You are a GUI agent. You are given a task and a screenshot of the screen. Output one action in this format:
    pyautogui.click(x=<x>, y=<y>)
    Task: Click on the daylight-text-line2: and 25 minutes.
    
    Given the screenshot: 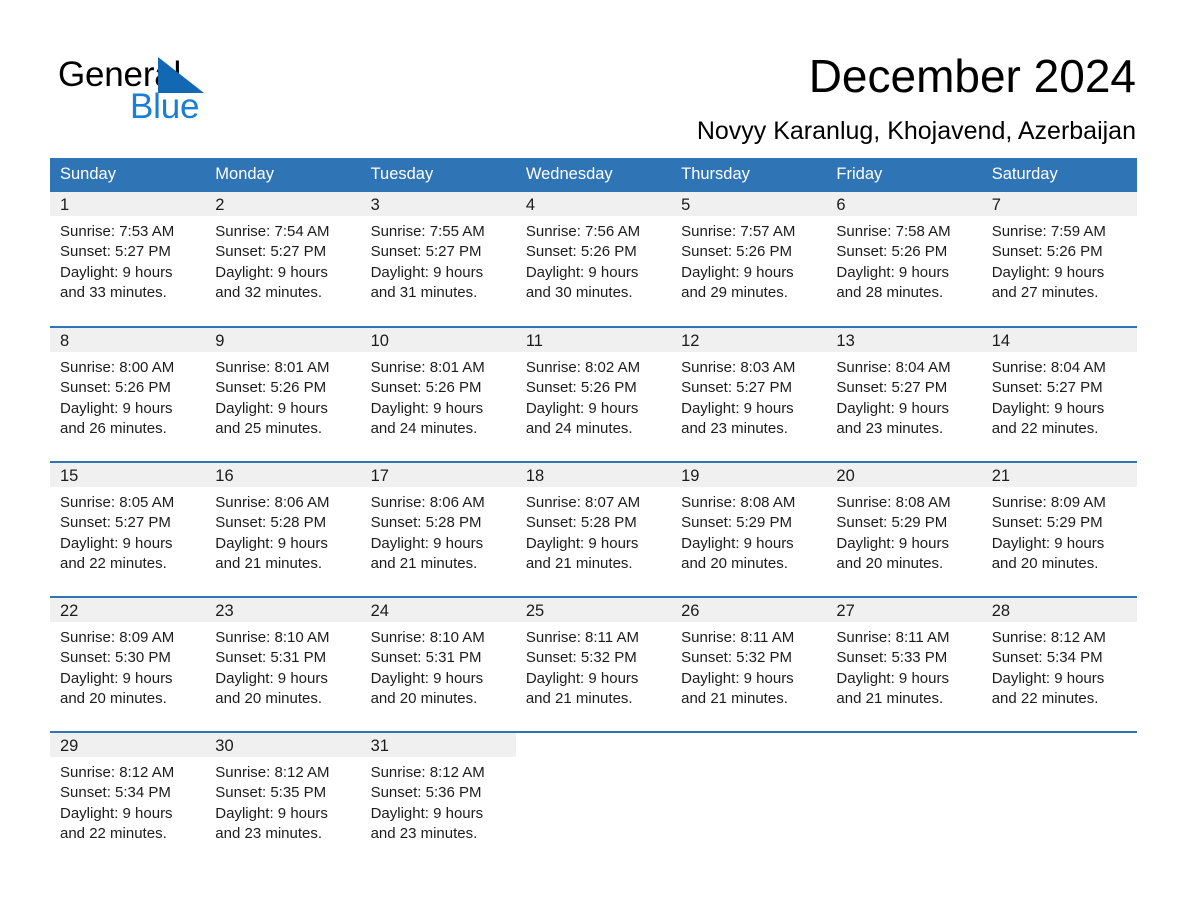 What is the action you would take?
    pyautogui.click(x=269, y=428)
    